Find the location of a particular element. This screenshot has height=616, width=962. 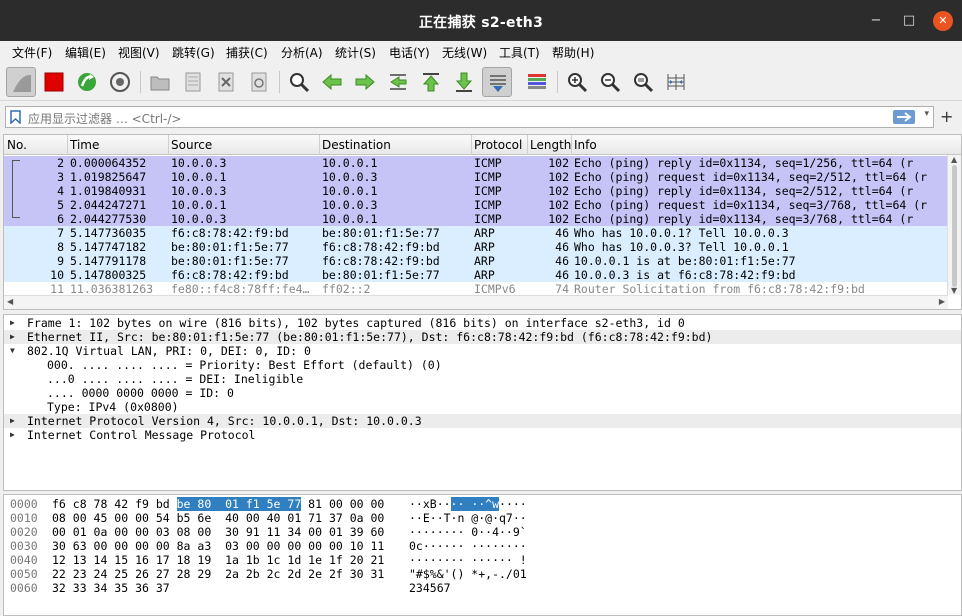

hex-ascii: ··xB···· ··^w···· is located at coordinates (468, 504).